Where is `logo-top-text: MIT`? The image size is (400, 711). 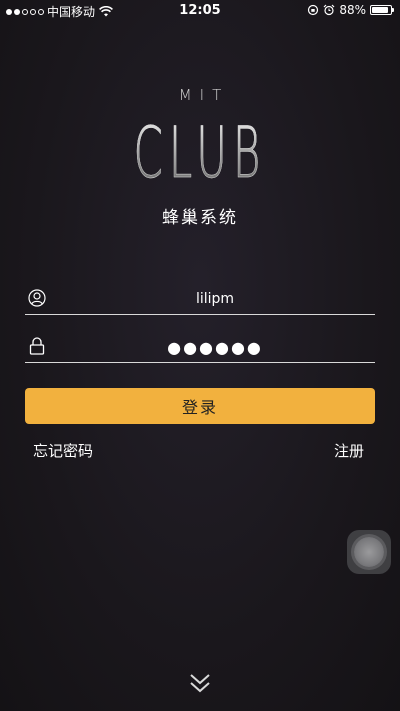 logo-top-text: MIT is located at coordinates (204, 95).